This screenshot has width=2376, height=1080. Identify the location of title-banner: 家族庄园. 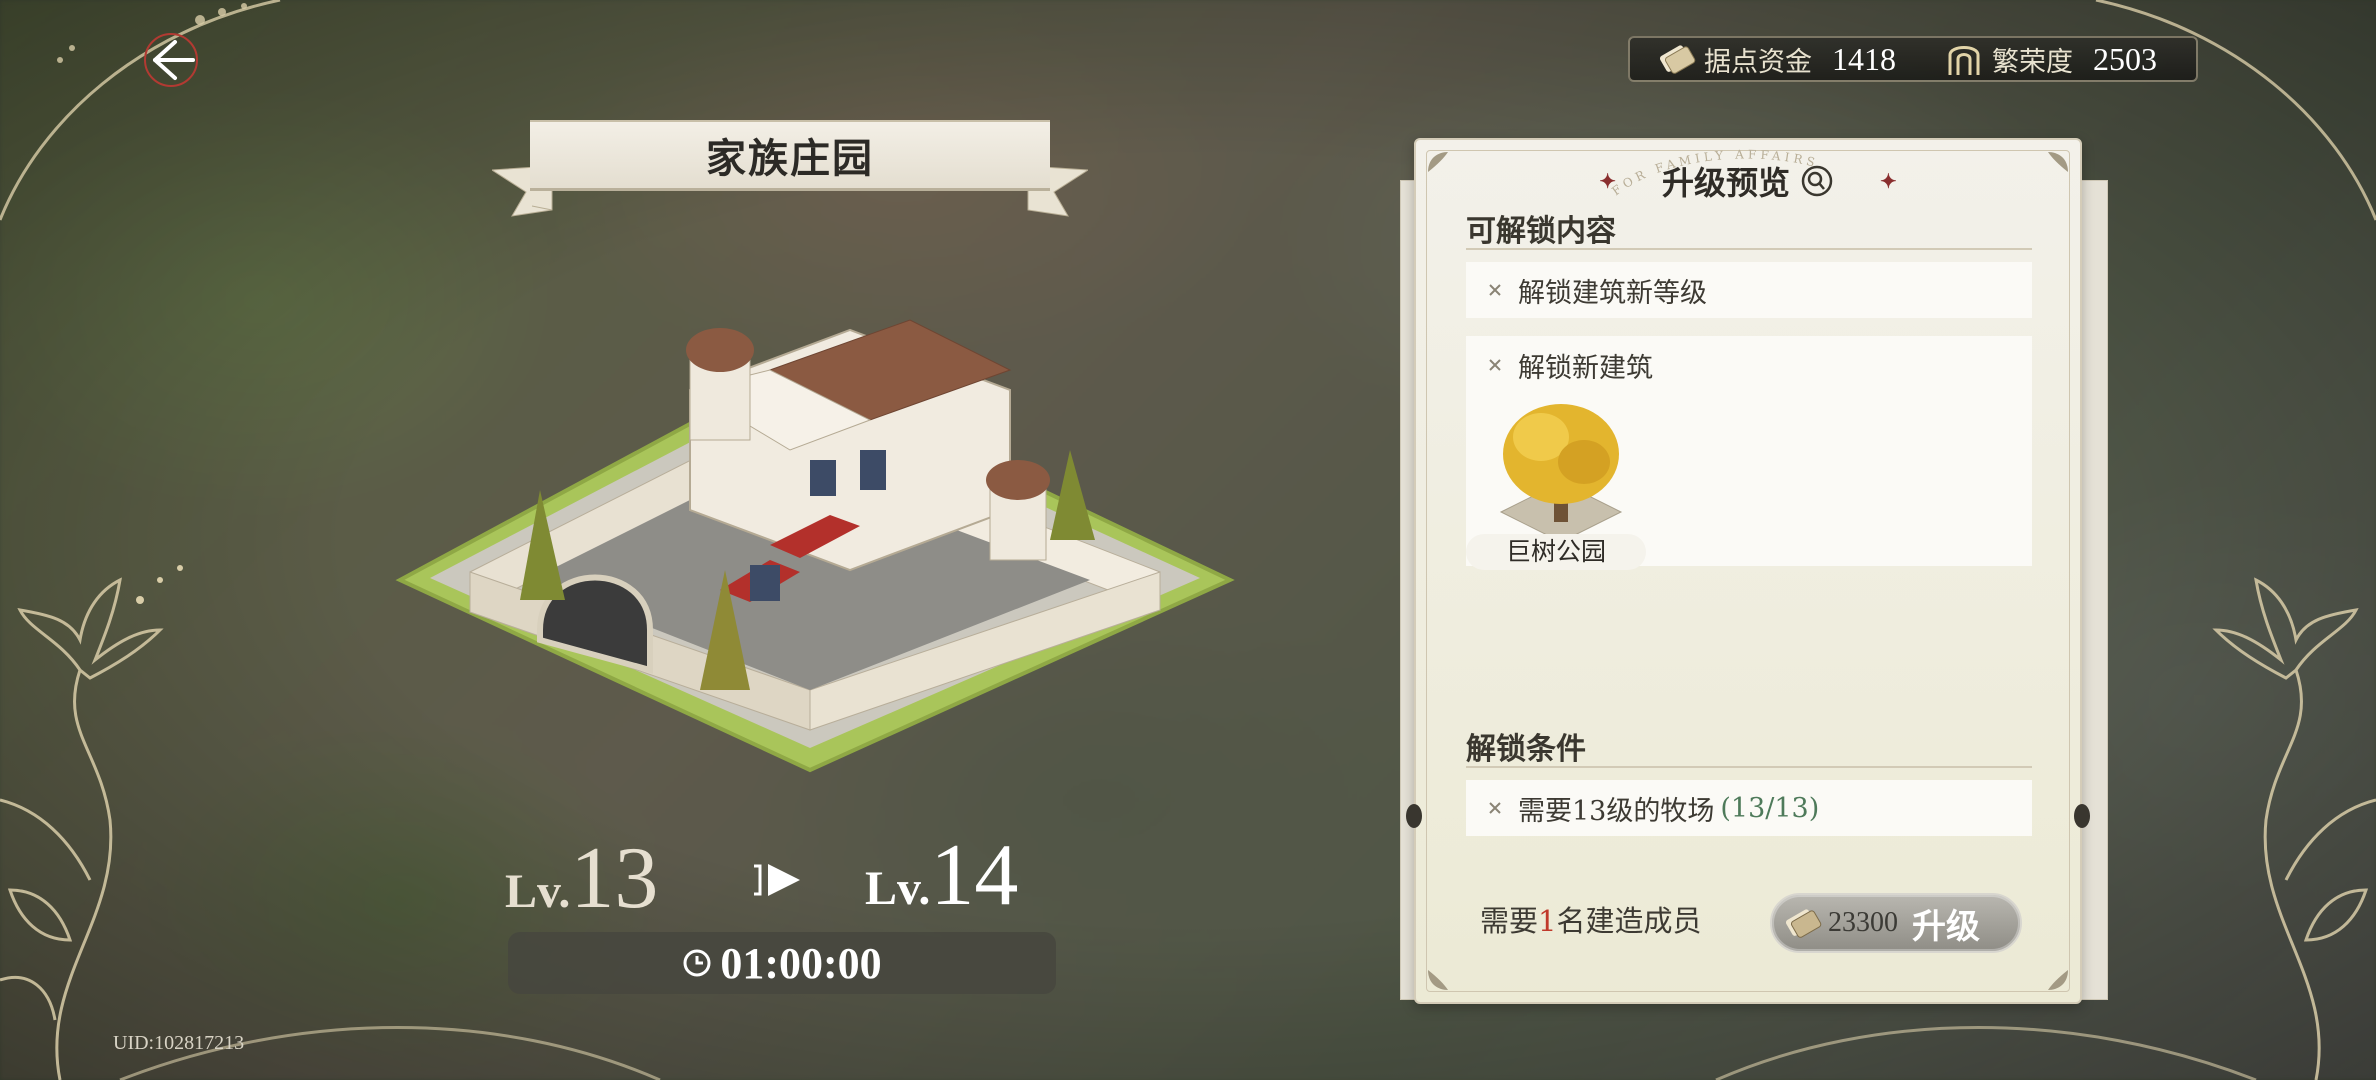
(790, 170).